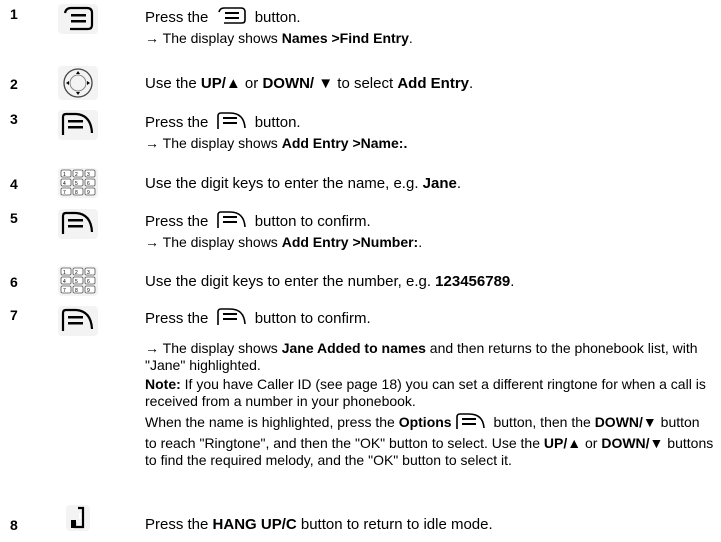  What do you see at coordinates (173, 83) in the screenshot?
I see `instruction-text: Use the` at bounding box center [173, 83].